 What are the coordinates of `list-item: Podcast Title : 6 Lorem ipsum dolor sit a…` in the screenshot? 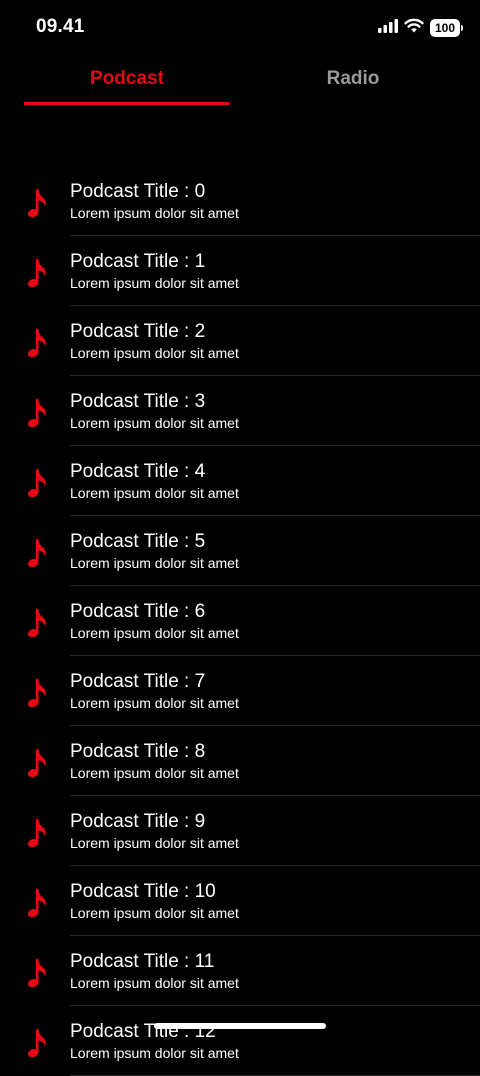 It's located at (240, 621).